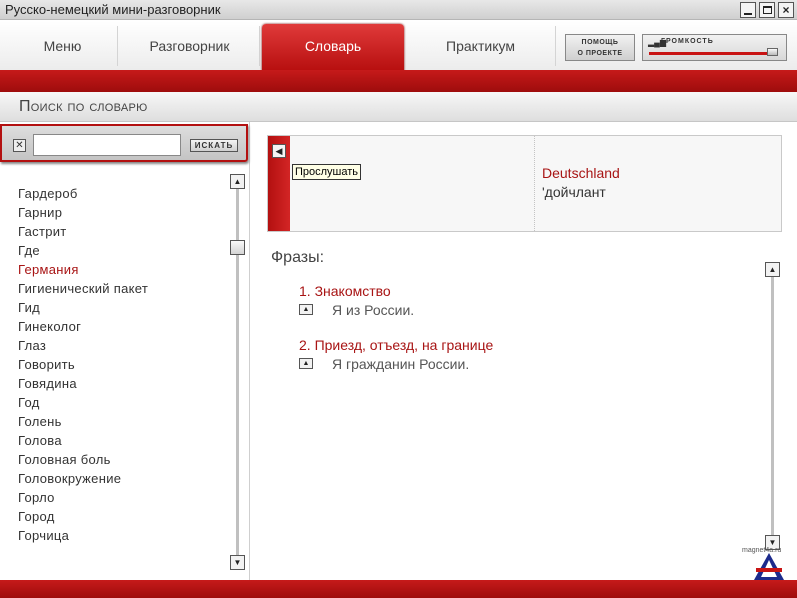  What do you see at coordinates (123, 516) in the screenshot?
I see `word-list-item: Город` at bounding box center [123, 516].